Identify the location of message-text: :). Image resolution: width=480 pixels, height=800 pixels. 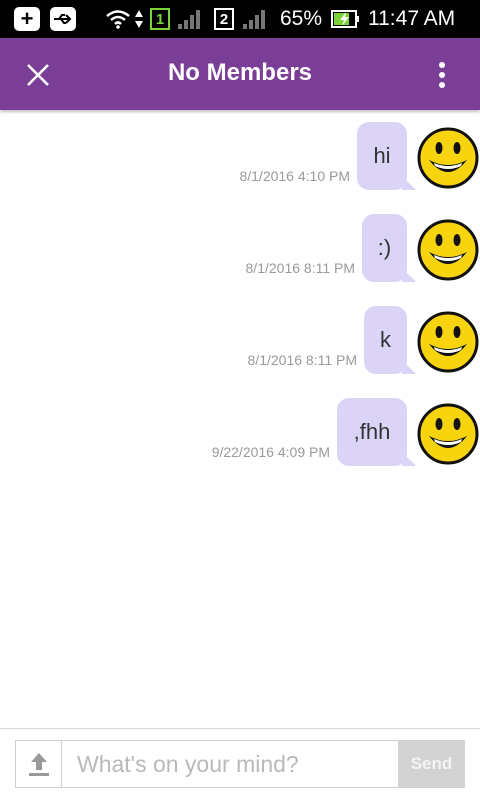
(384, 247).